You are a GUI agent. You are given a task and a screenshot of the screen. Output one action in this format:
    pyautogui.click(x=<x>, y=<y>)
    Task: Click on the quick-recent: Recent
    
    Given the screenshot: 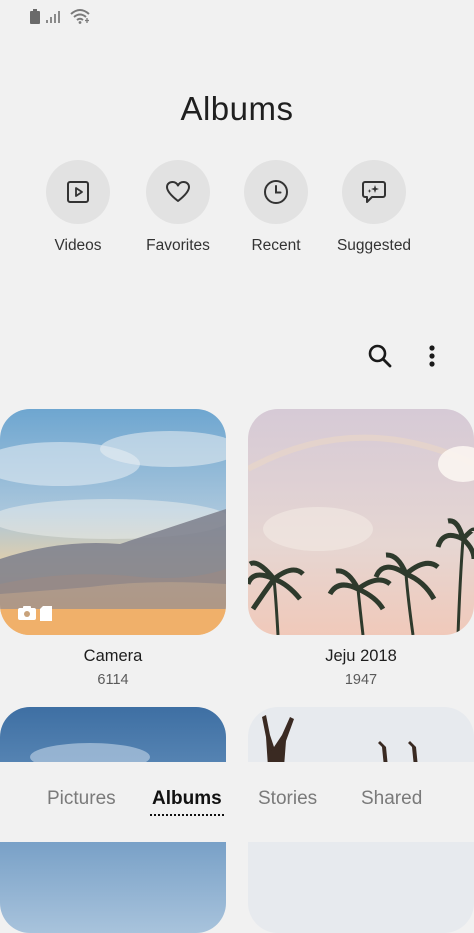 What is the action you would take?
    pyautogui.click(x=276, y=207)
    